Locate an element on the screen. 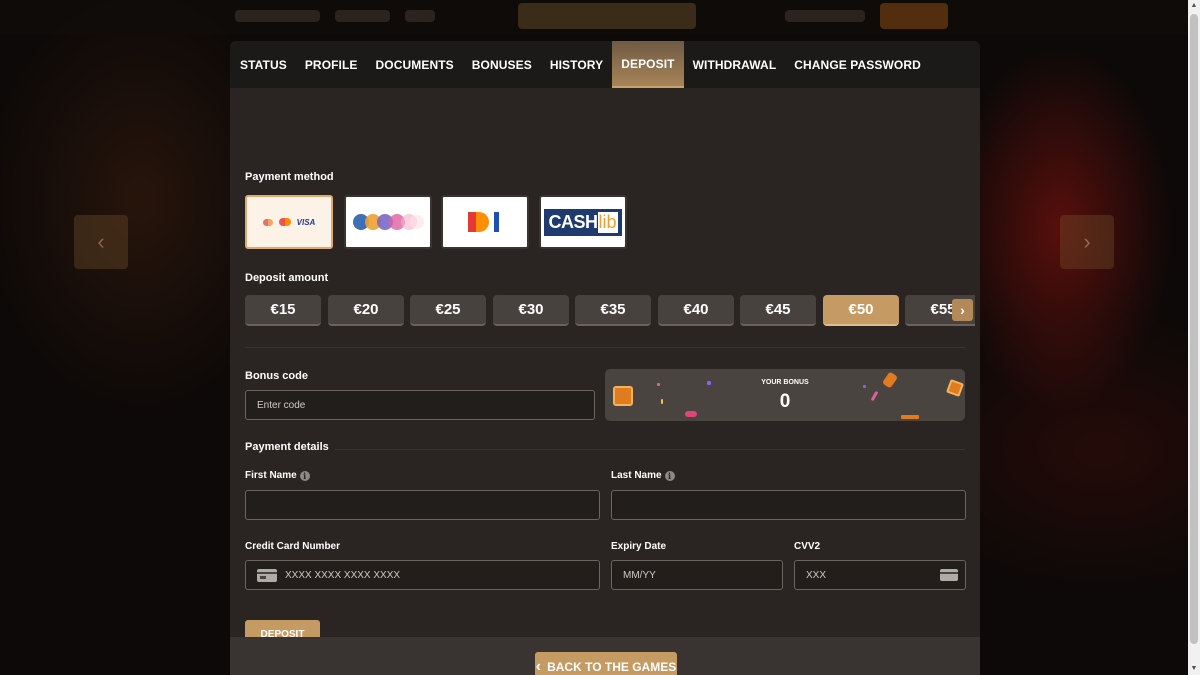 The width and height of the screenshot is (1200, 675). payment-method-crypto is located at coordinates (388, 222).